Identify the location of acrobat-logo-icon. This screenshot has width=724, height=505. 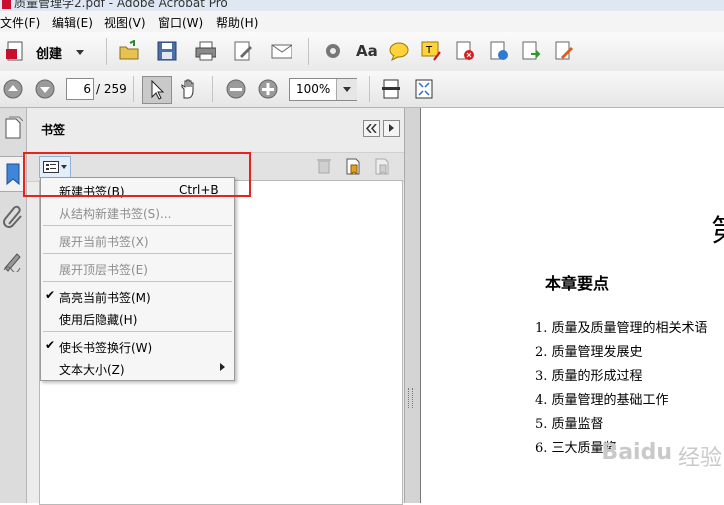
(6, 4).